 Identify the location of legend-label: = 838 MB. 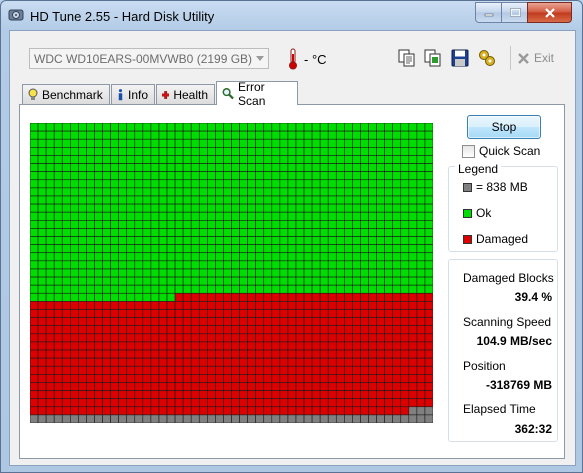
(502, 187).